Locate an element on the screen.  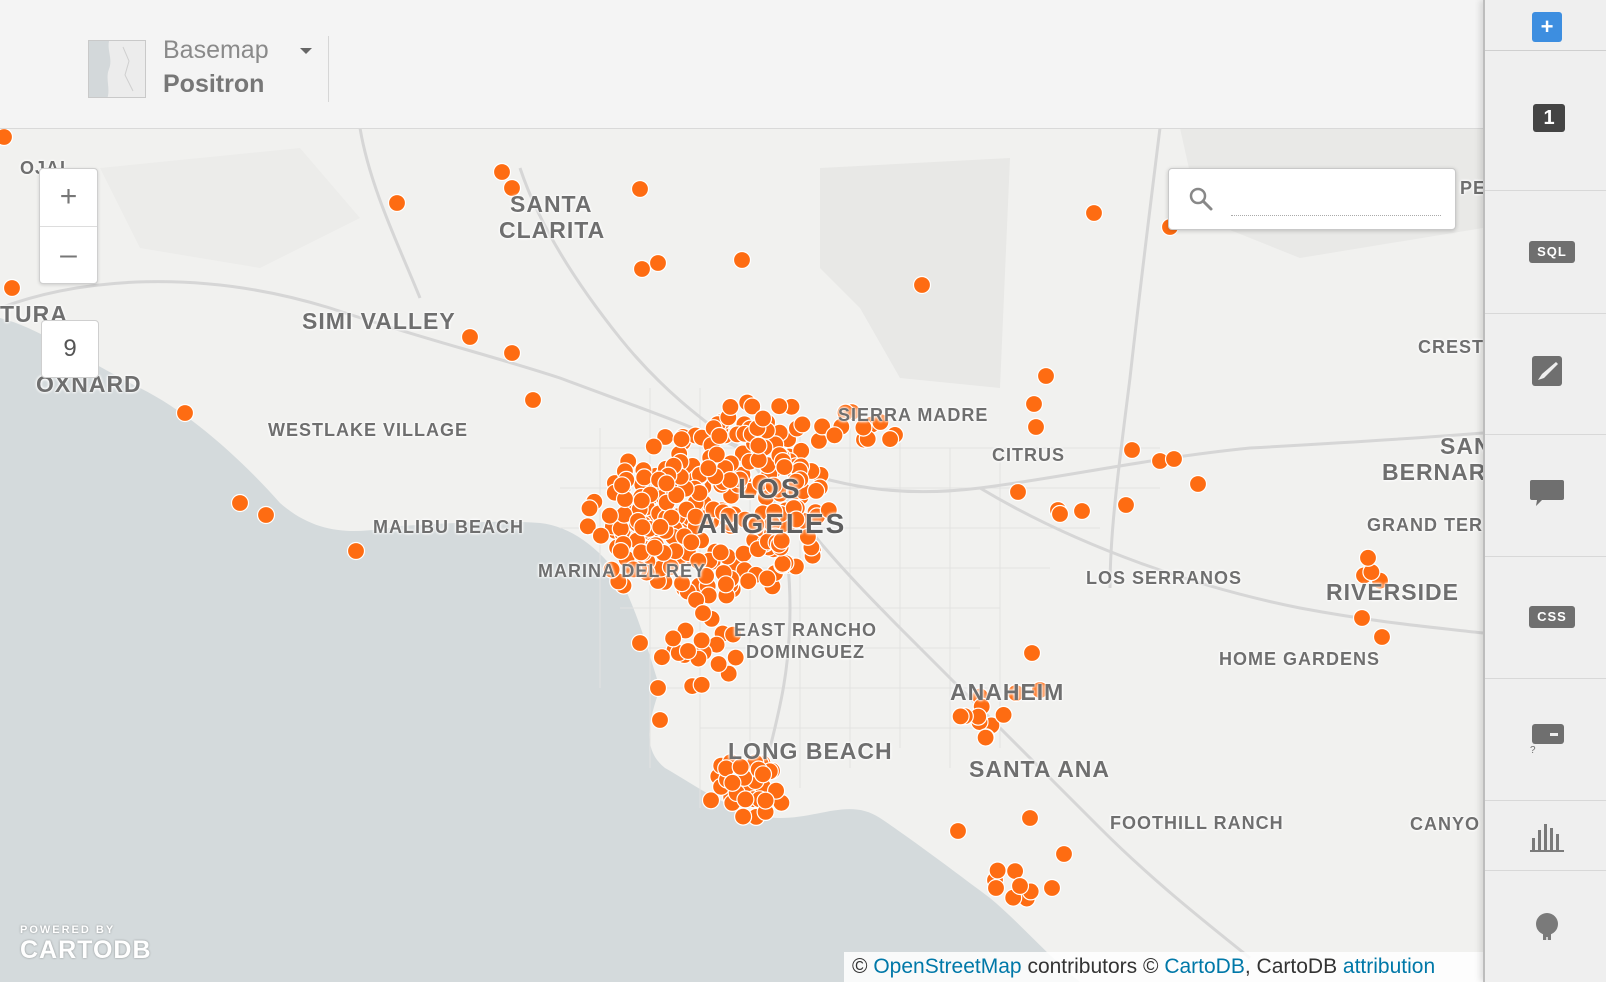
attribution-cartodb-link: CartoDB is located at coordinates (1204, 966).